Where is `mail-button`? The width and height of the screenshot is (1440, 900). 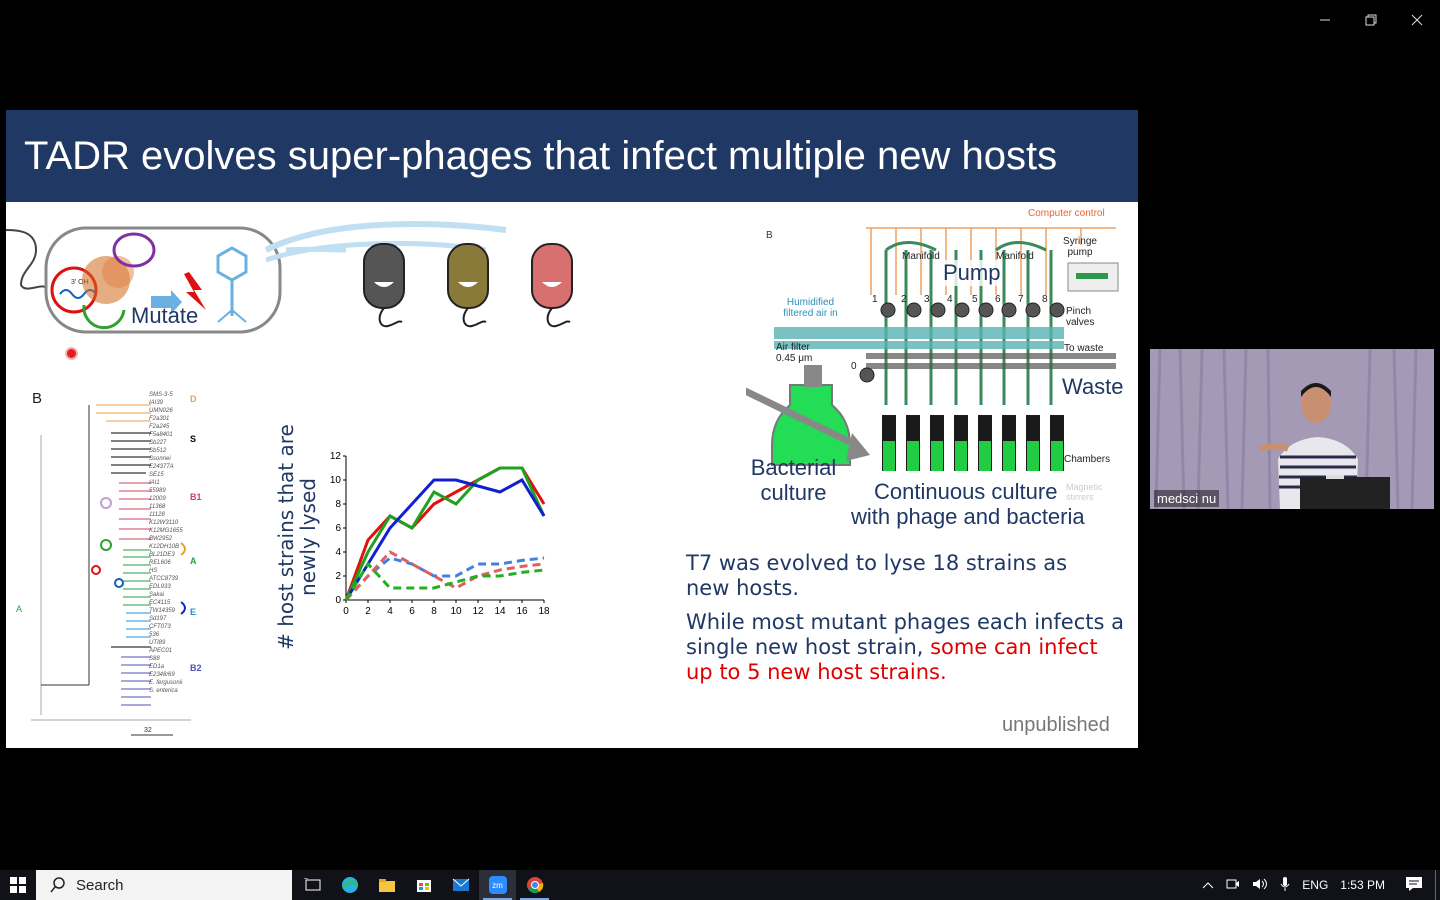 mail-button is located at coordinates (460, 885).